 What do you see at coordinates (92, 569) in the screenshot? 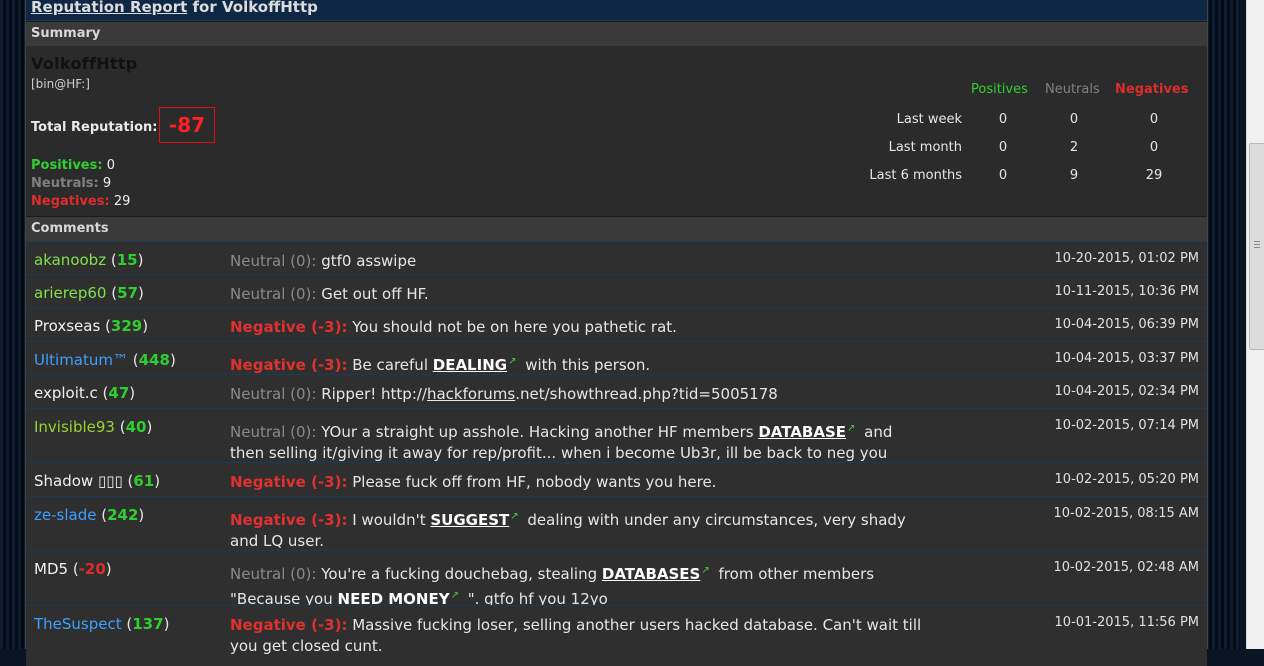
I see `author-rep: -20` at bounding box center [92, 569].